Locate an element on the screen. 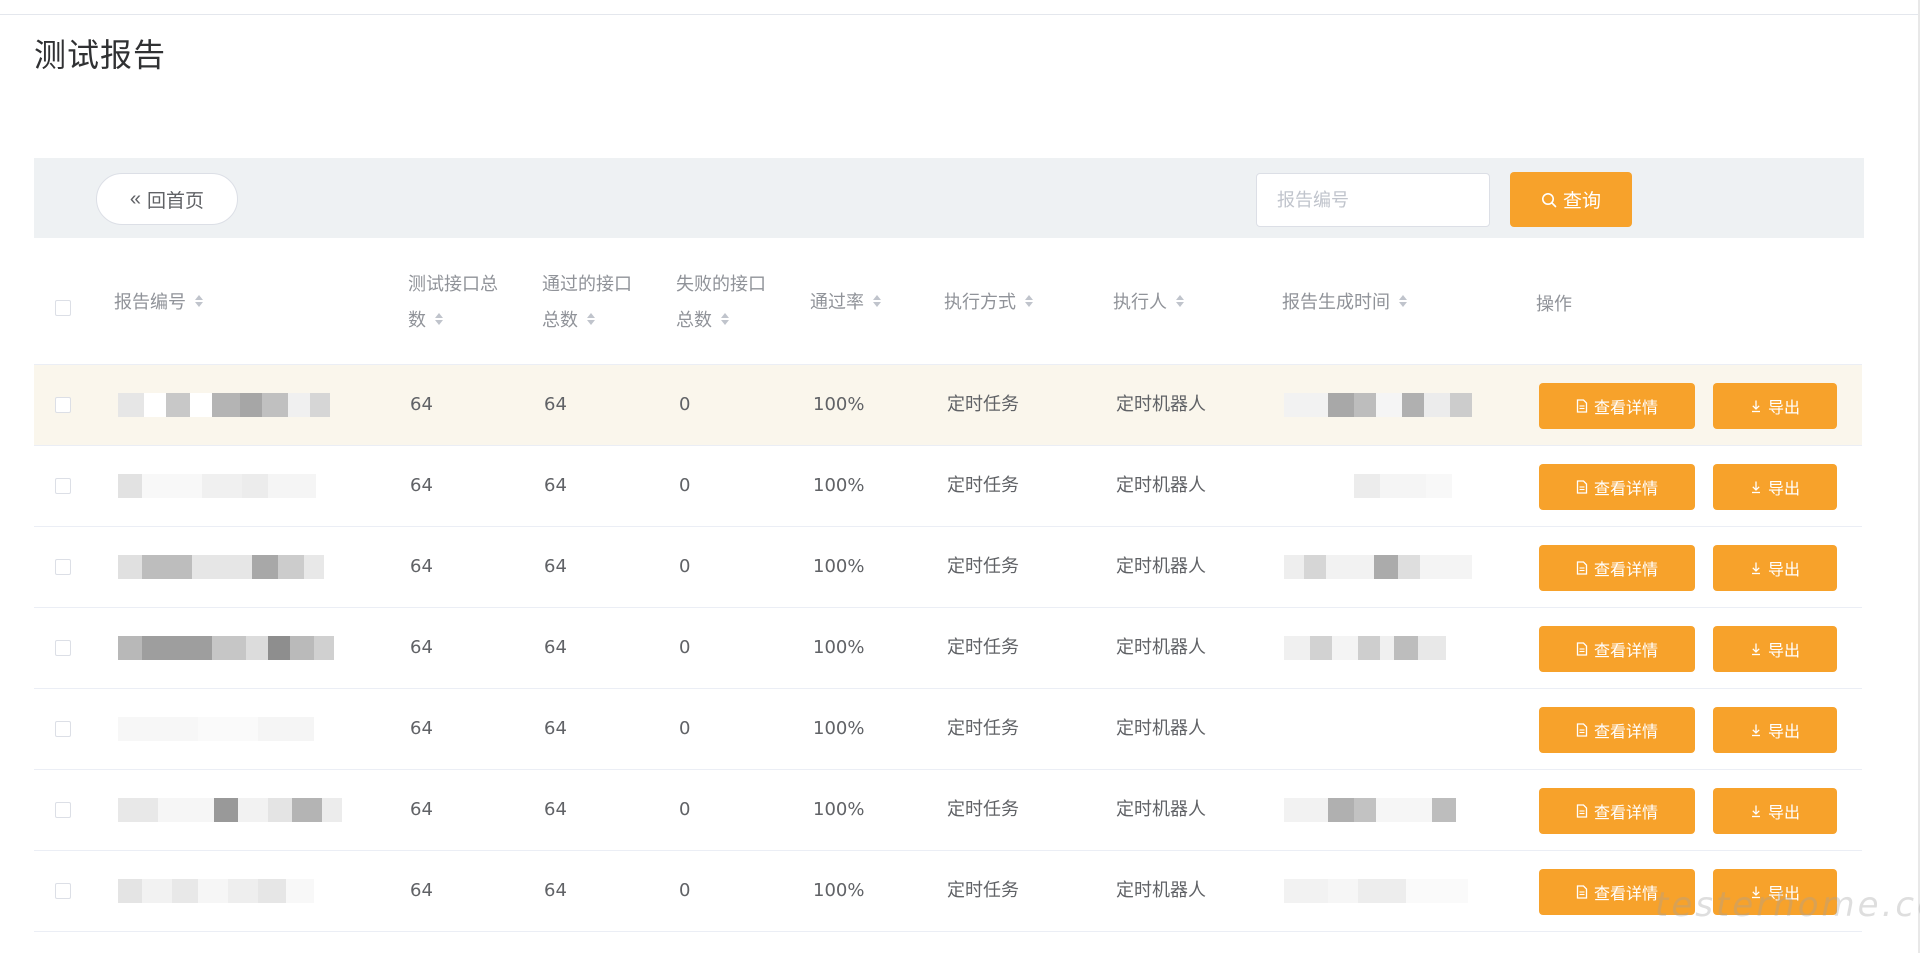  column-header-exec-mode: 执行方式 is located at coordinates (989, 303).